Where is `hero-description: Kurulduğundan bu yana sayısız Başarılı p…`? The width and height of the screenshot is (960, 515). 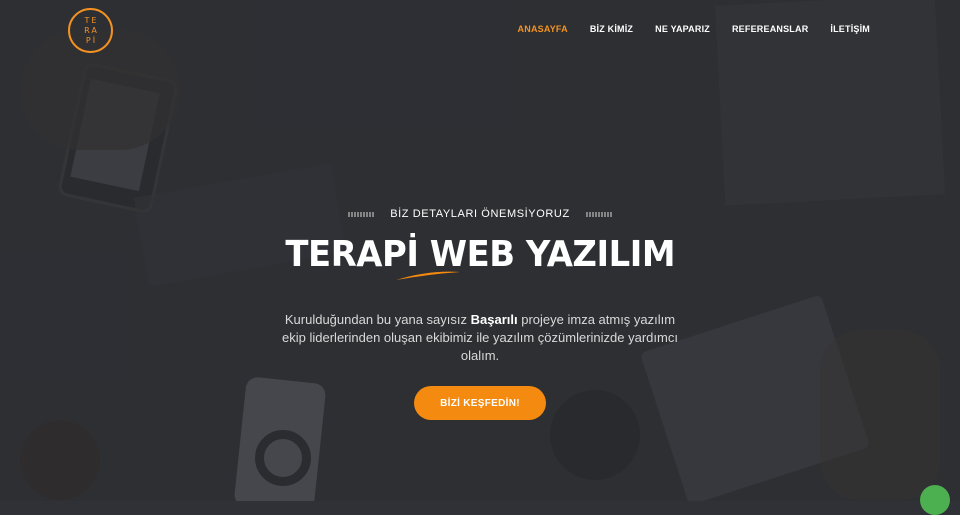 hero-description: Kurulduğundan bu yana sayısız Başarılı p… is located at coordinates (480, 338).